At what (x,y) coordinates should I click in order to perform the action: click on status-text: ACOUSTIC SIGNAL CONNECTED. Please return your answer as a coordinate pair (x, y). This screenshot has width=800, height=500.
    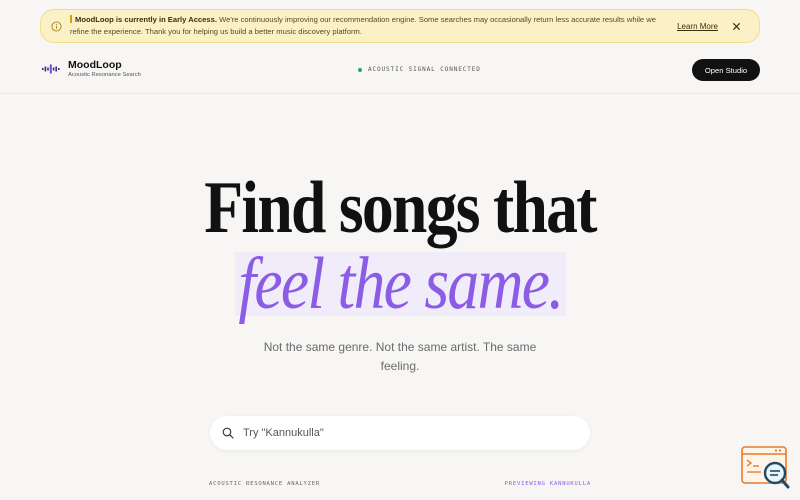
    Looking at the image, I should click on (424, 69).